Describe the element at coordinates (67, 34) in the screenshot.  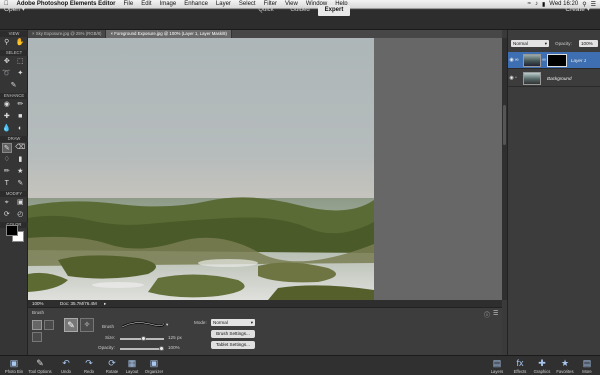
I see `tab-sky-exposure: × Sky Exposure.jpg @ 25% (RGB/8)` at that location.